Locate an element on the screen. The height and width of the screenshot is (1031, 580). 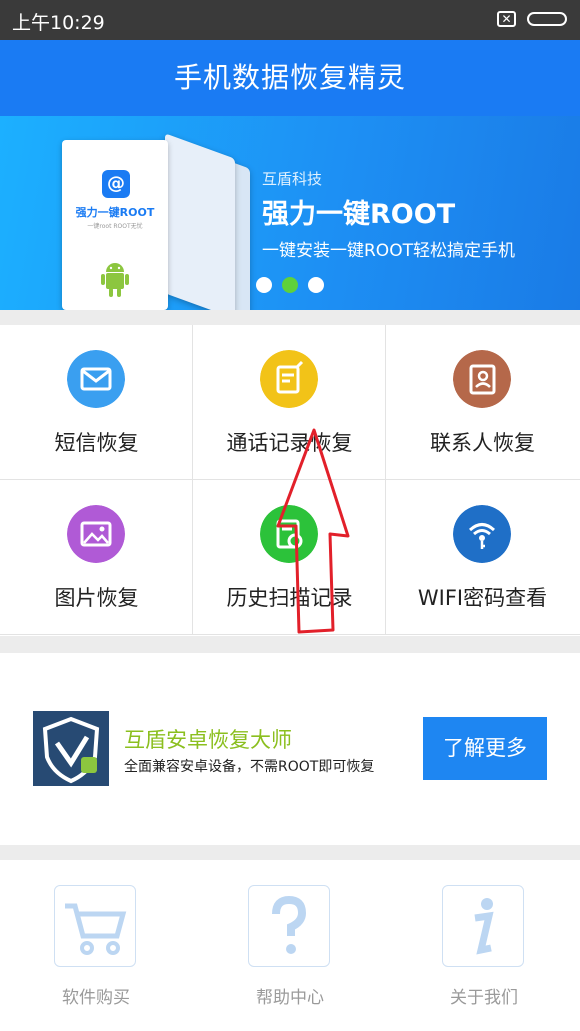
cart-icon is located at coordinates (95, 926).